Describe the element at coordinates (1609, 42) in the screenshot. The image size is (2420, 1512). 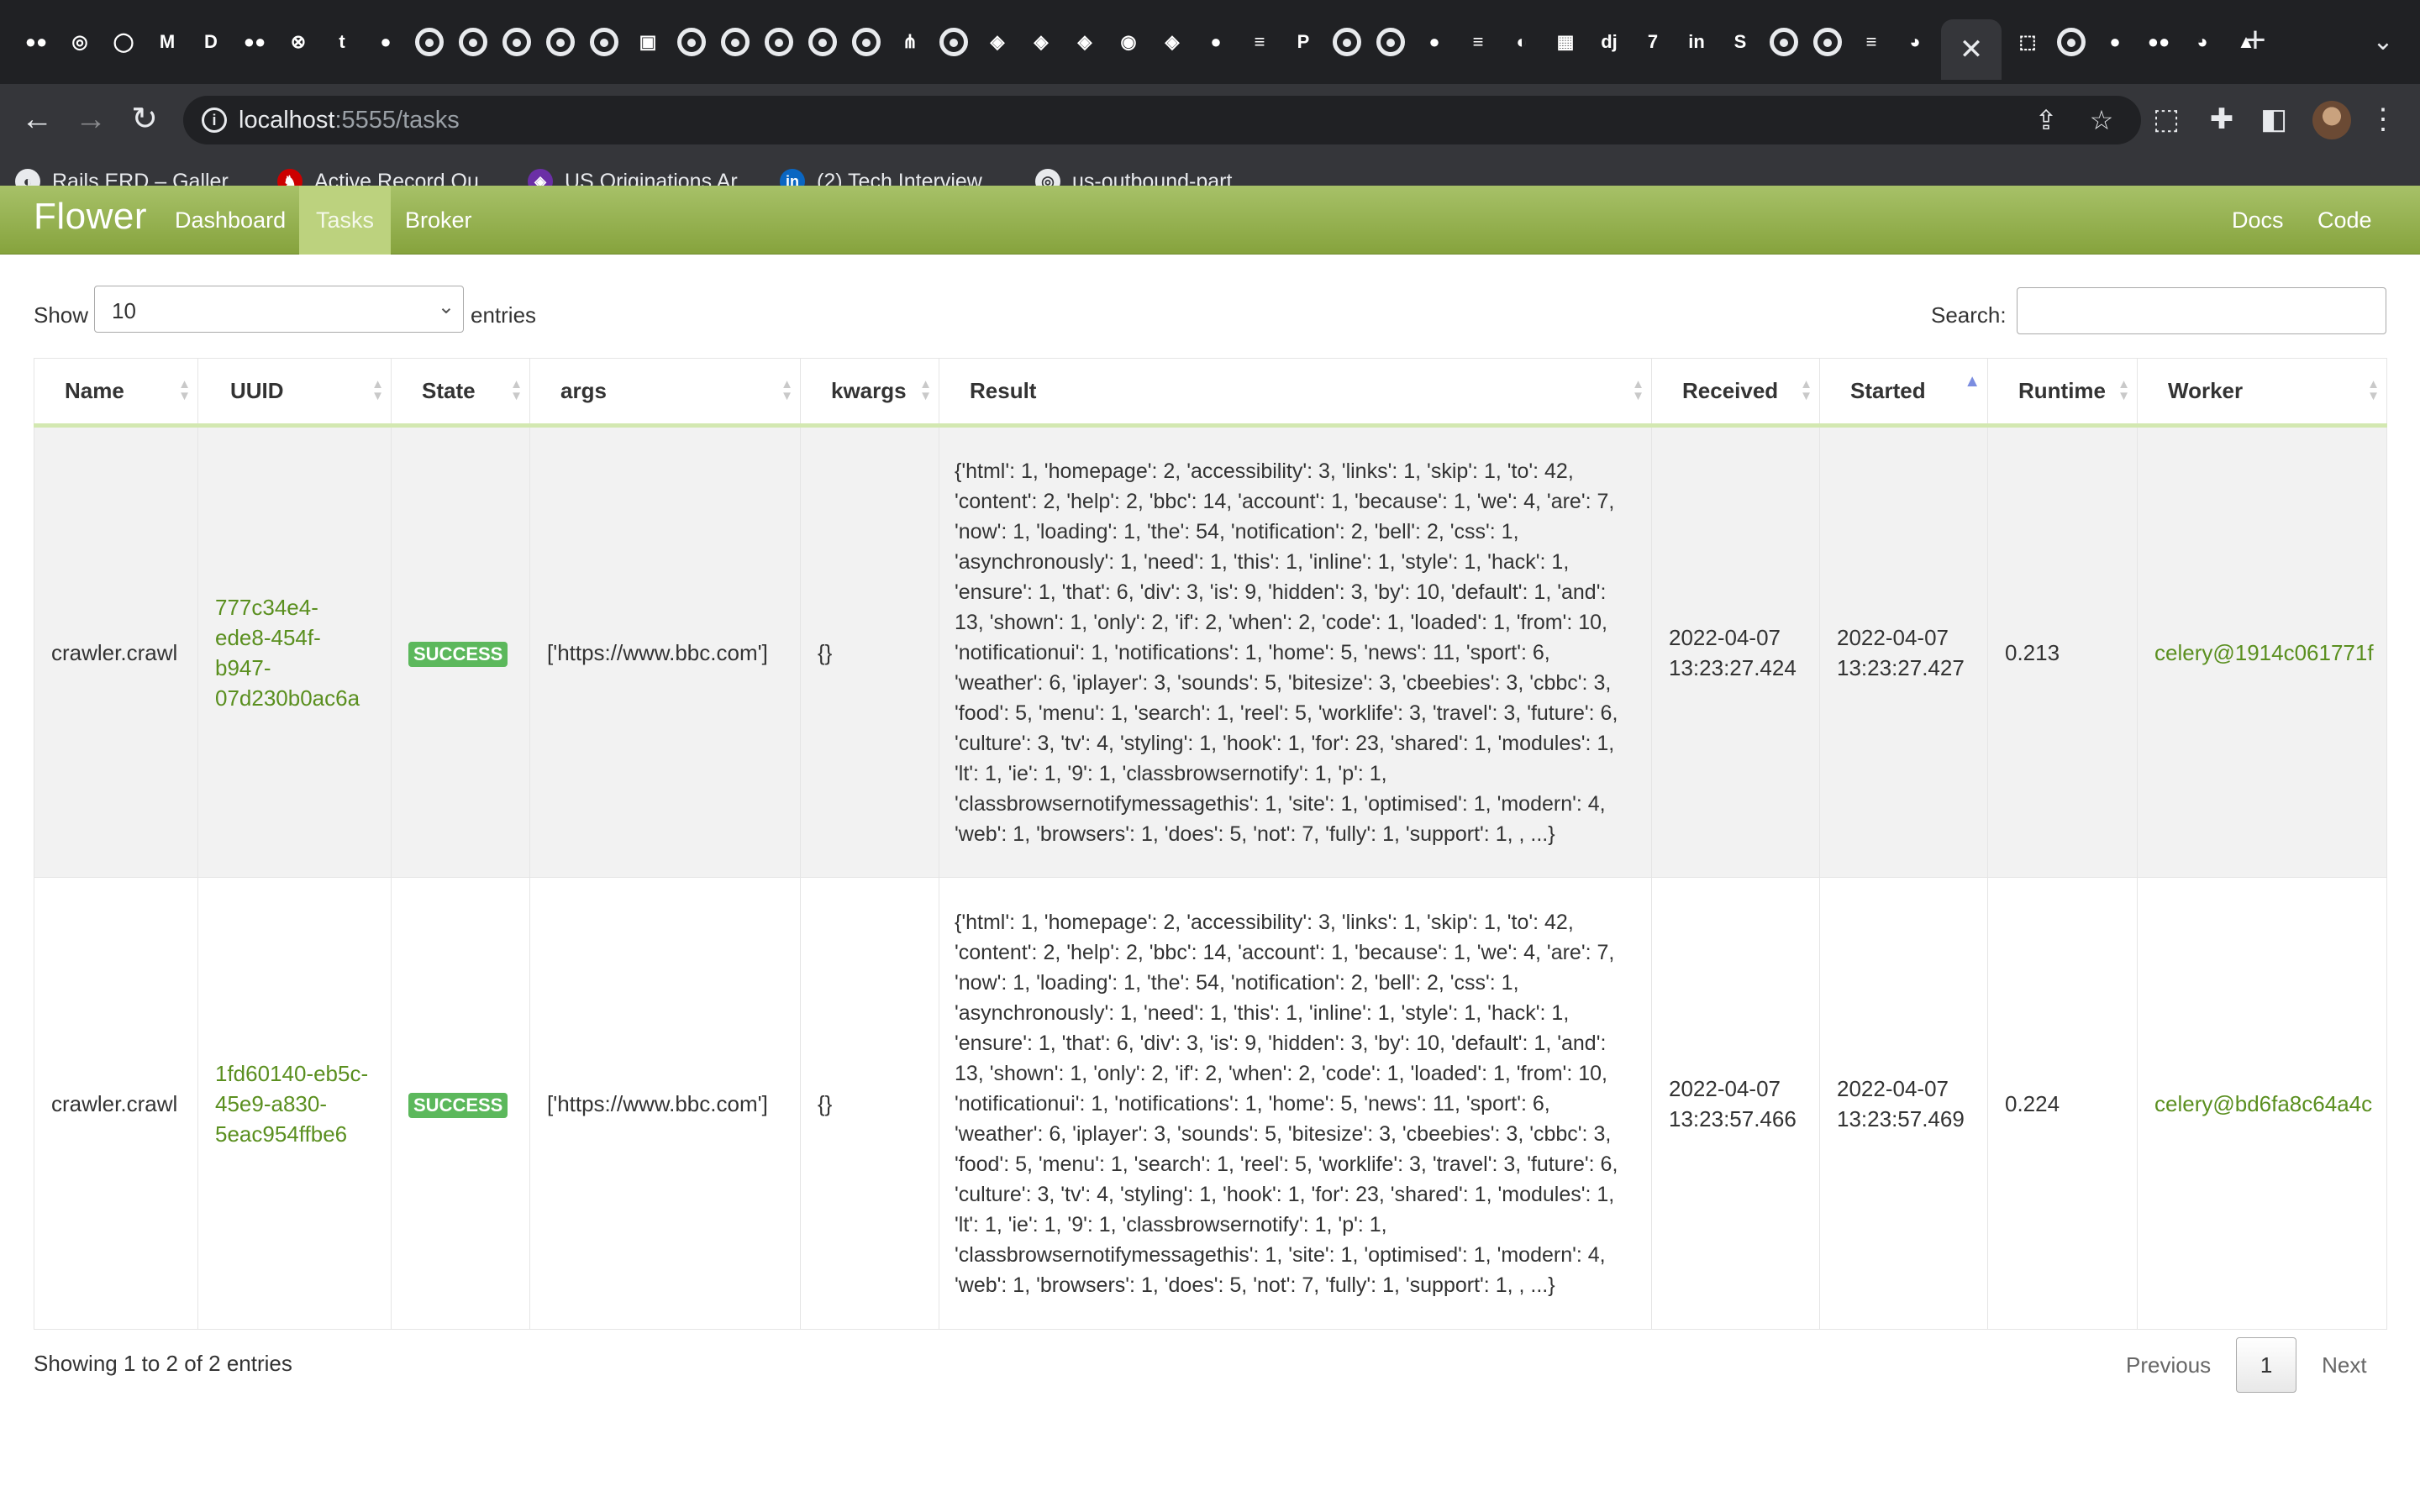
I see `django-icon: dj` at that location.